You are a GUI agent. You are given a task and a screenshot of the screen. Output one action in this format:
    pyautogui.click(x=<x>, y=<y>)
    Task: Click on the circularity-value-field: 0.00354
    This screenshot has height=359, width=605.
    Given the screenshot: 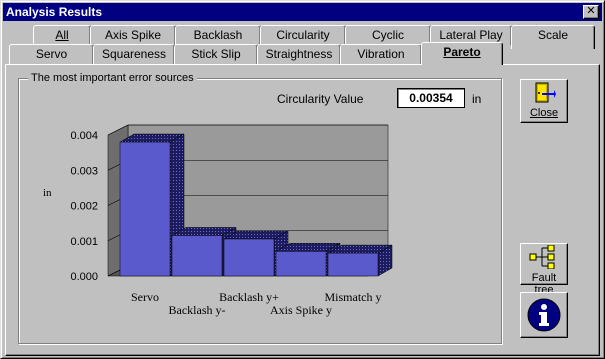 What is the action you would take?
    pyautogui.click(x=431, y=98)
    